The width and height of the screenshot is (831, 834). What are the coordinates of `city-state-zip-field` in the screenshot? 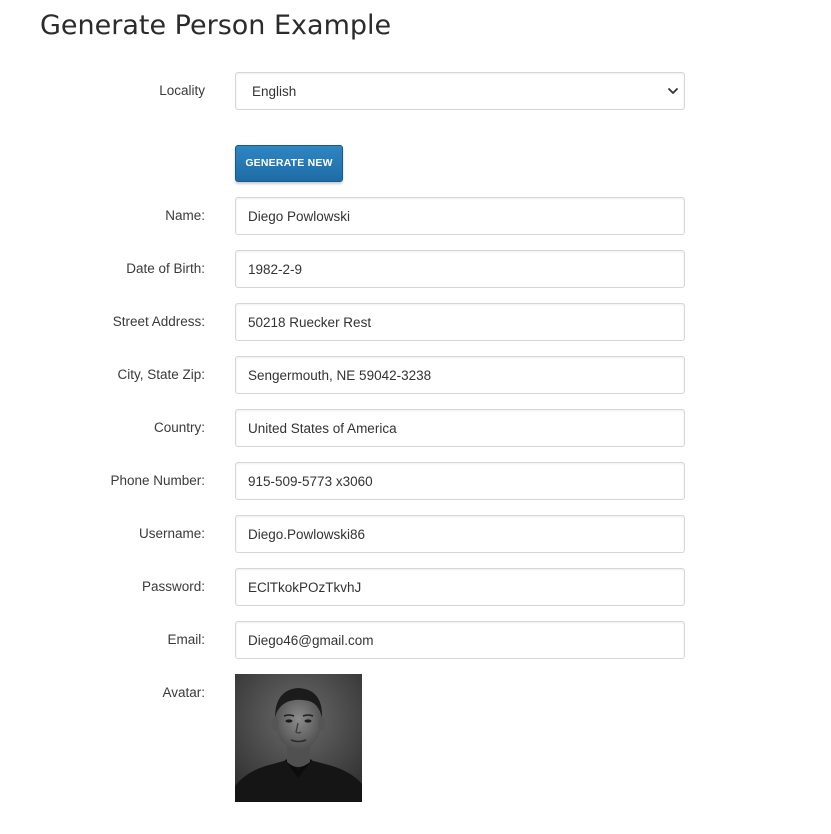 It's located at (460, 375).